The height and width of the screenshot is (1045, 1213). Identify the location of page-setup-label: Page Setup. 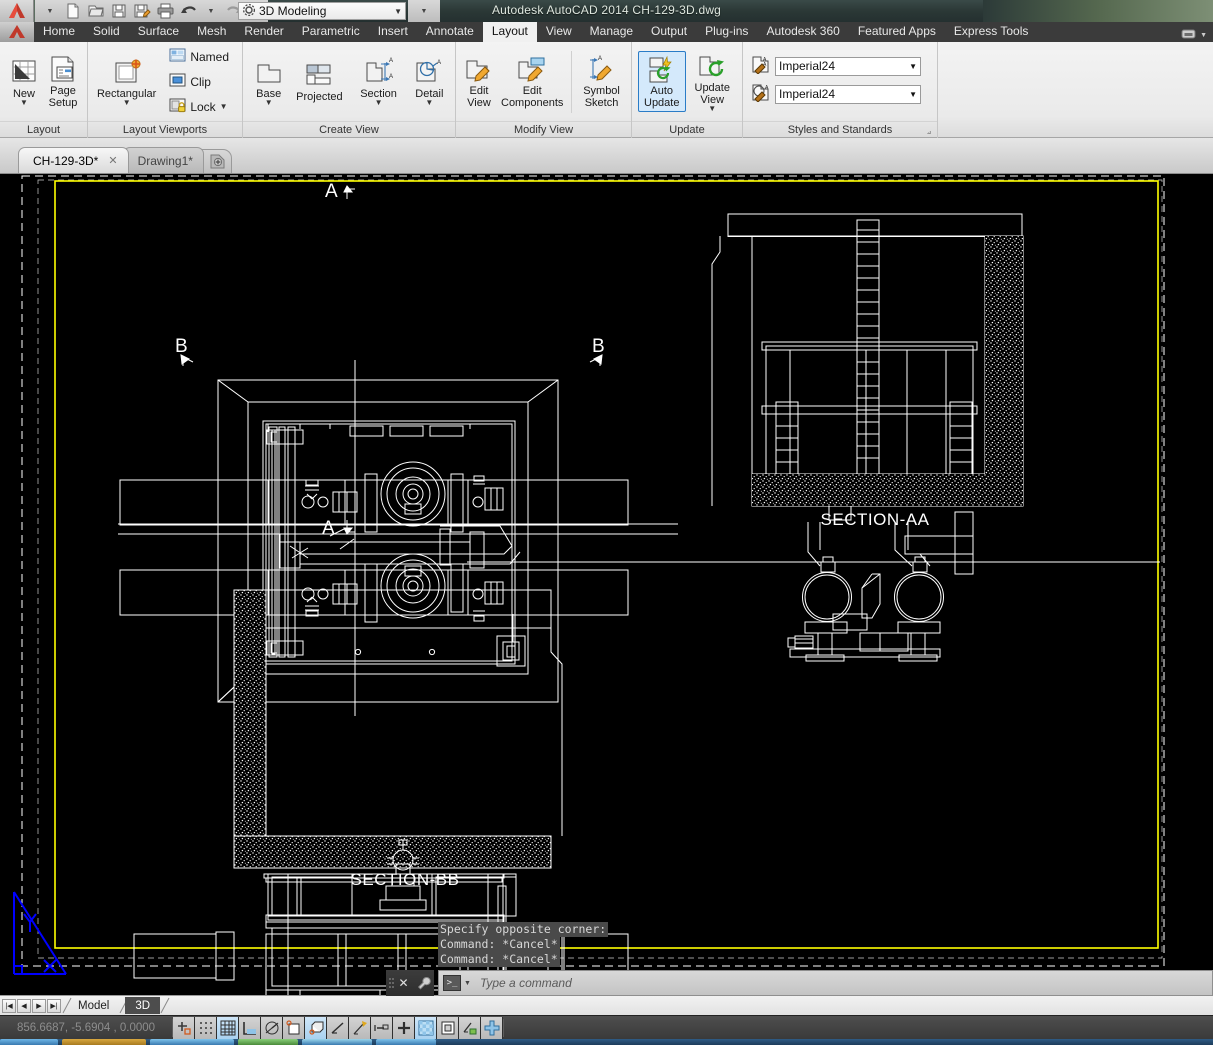
(63, 97).